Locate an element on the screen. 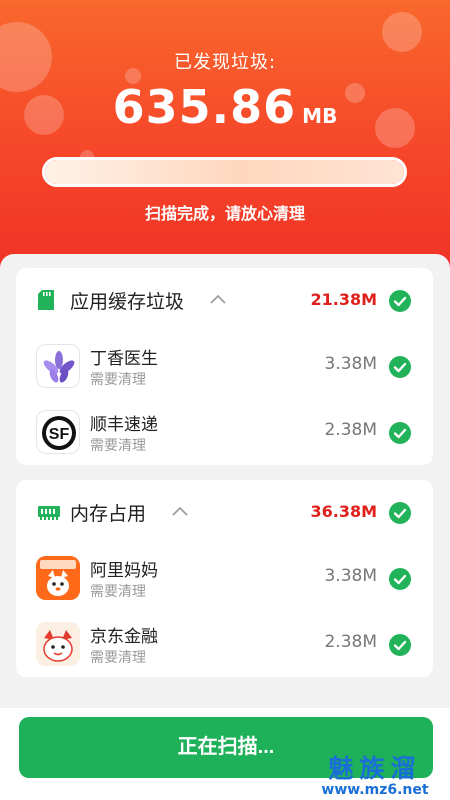  decor-bubble is located at coordinates (402, 32).